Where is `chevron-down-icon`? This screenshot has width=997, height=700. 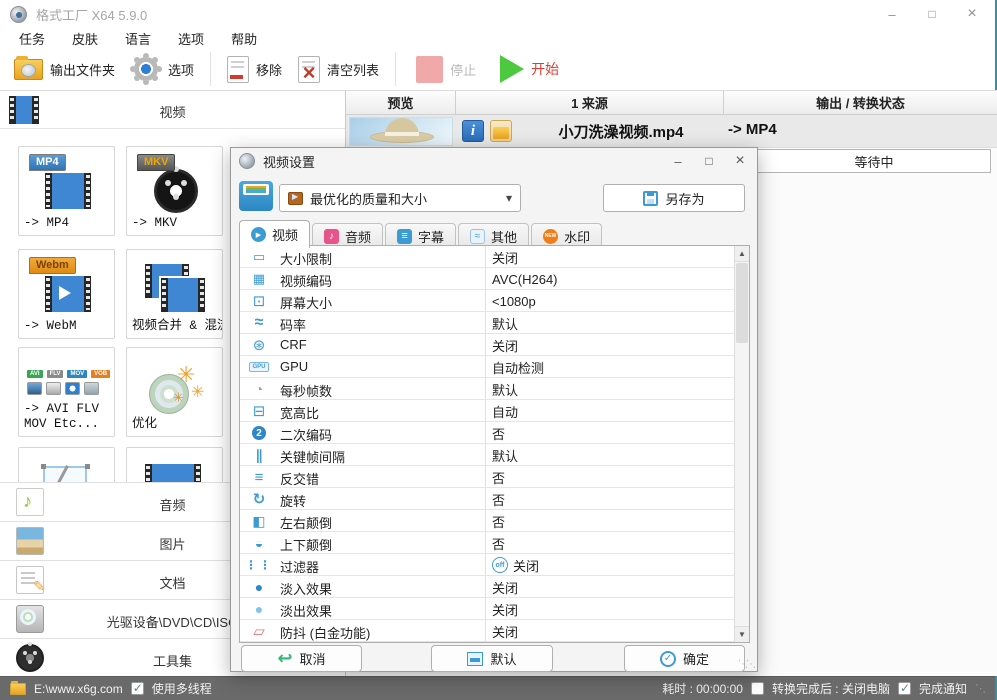
chevron-down-icon is located at coordinates (509, 198).